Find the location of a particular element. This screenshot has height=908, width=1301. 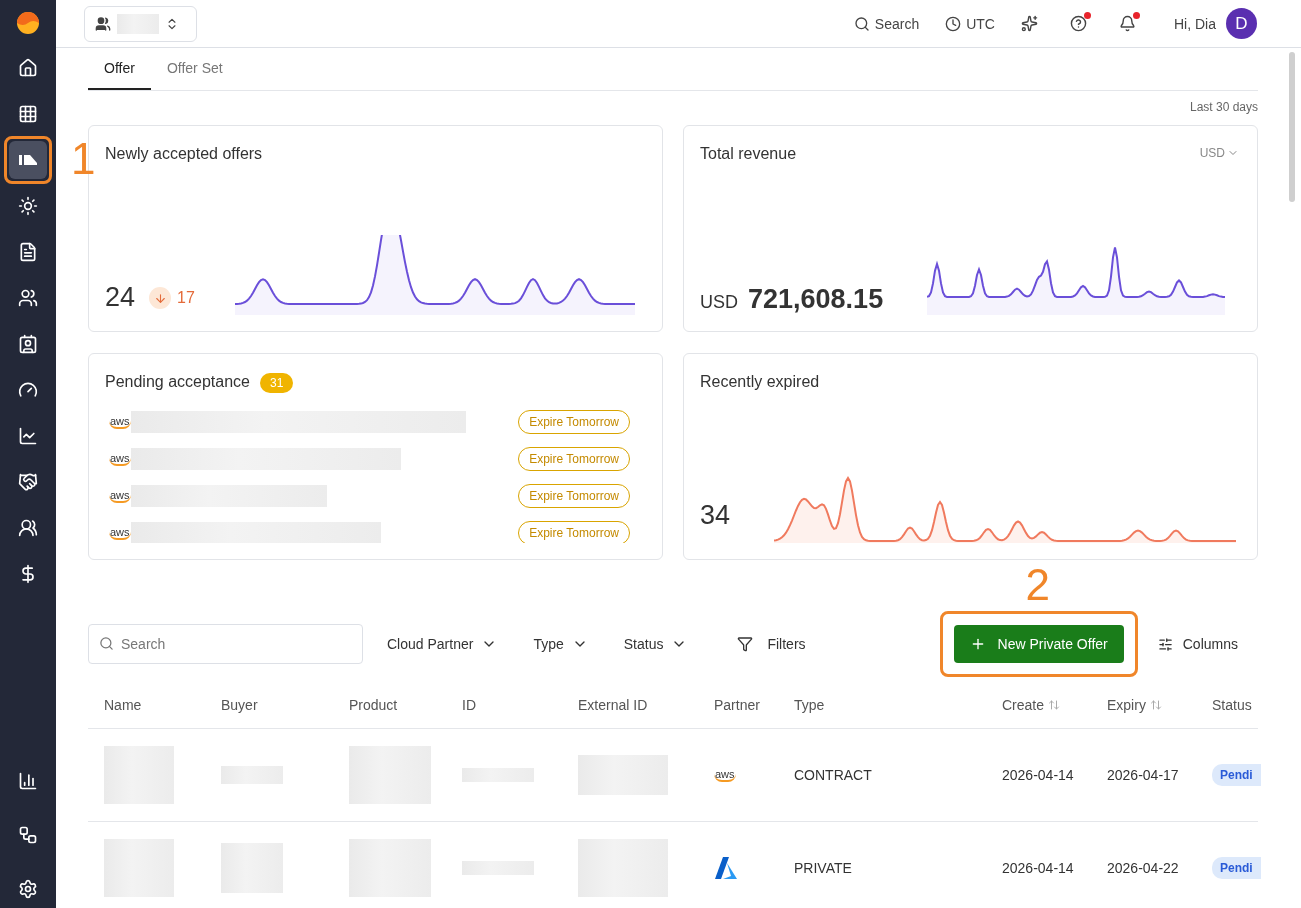

card-title: Total revenue is located at coordinates (748, 154).